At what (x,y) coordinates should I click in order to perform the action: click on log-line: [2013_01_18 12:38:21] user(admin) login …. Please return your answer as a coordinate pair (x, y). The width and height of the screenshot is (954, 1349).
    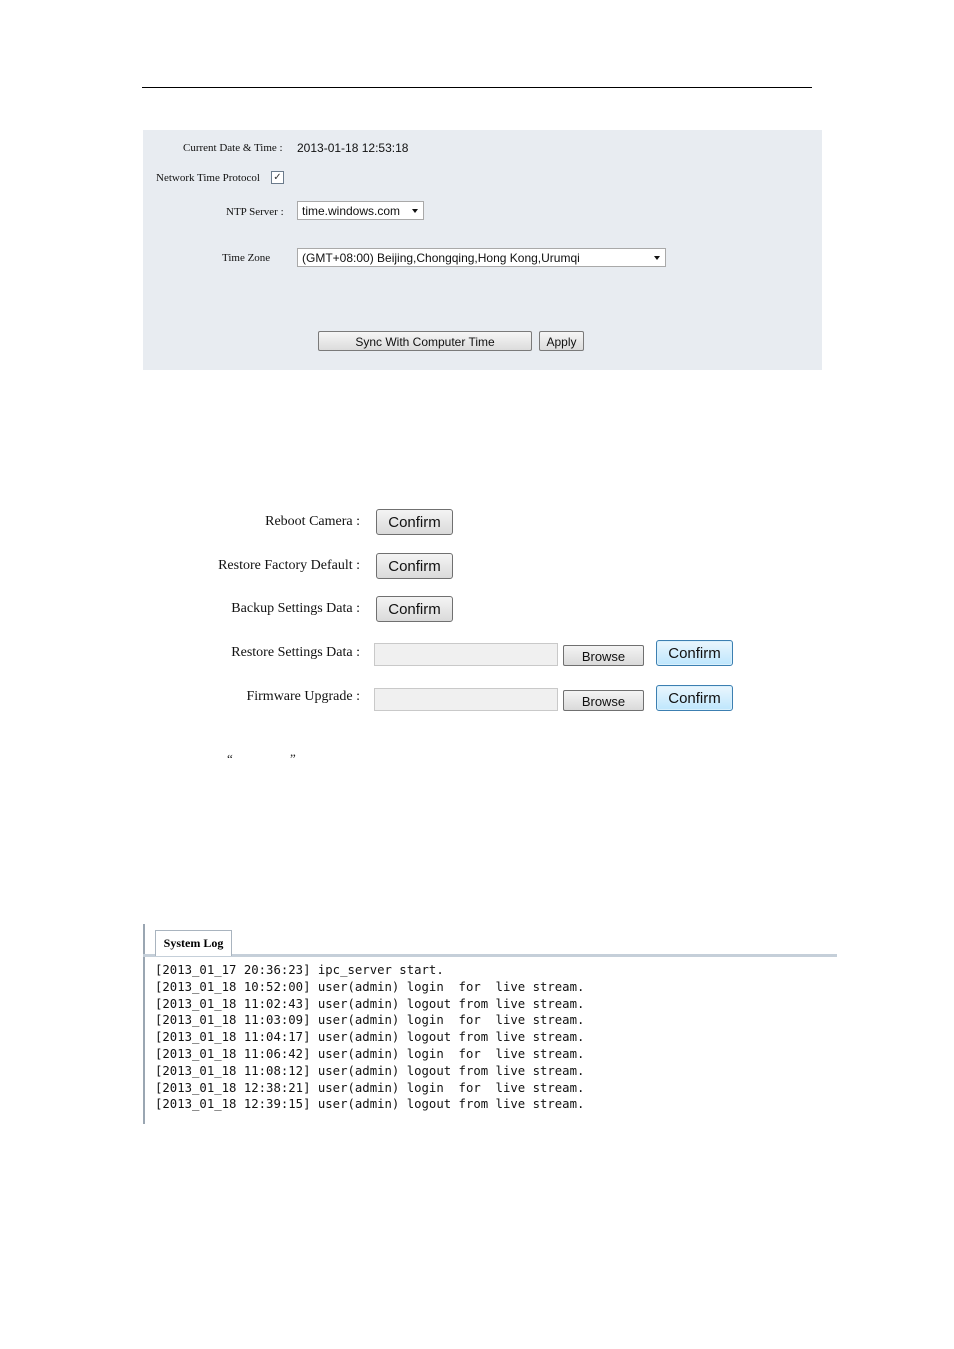
    Looking at the image, I should click on (370, 1087).